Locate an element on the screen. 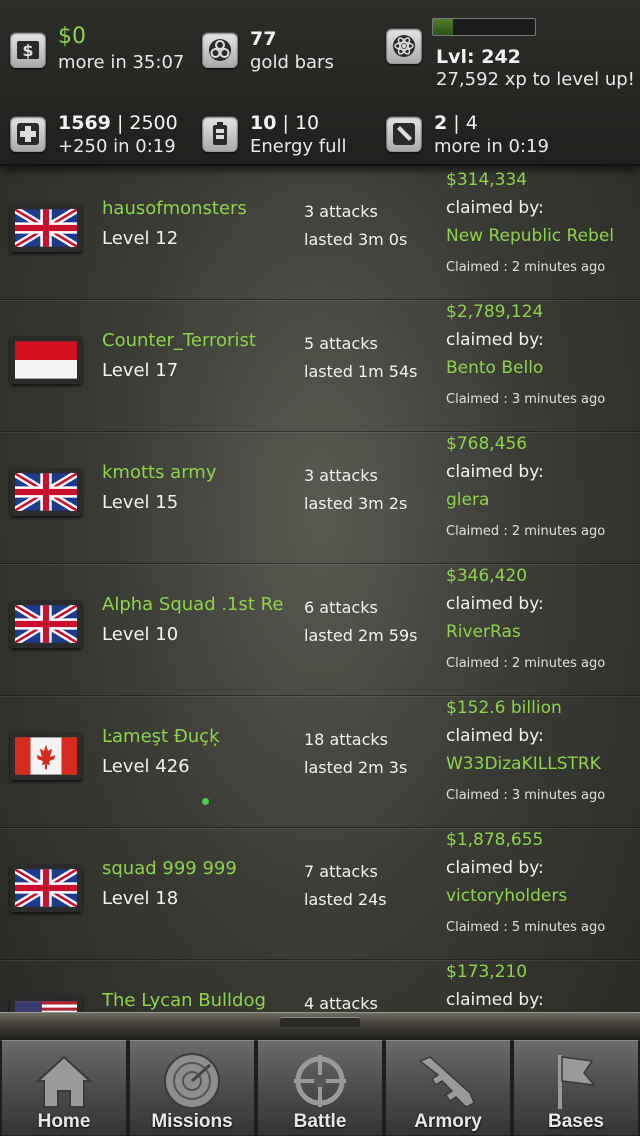  claimer-name: glera is located at coordinates (467, 500).